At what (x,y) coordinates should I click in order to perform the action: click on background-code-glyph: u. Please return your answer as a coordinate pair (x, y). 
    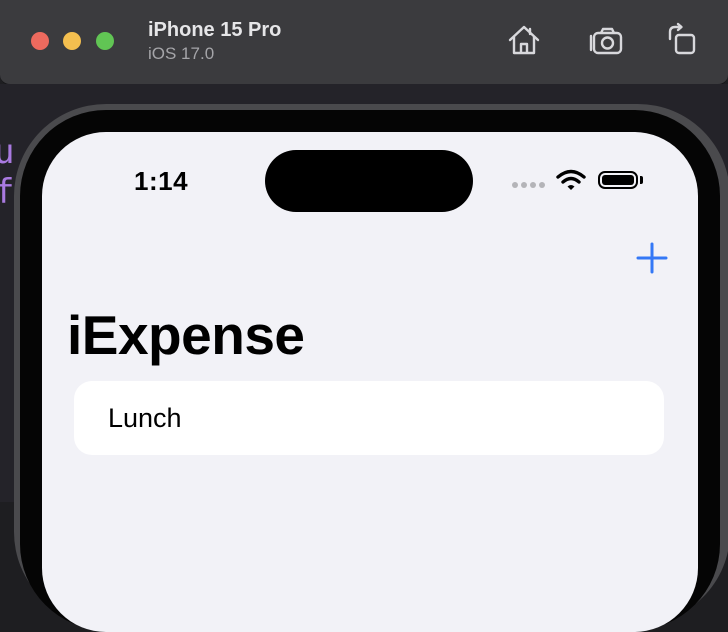
    Looking at the image, I should click on (7, 152).